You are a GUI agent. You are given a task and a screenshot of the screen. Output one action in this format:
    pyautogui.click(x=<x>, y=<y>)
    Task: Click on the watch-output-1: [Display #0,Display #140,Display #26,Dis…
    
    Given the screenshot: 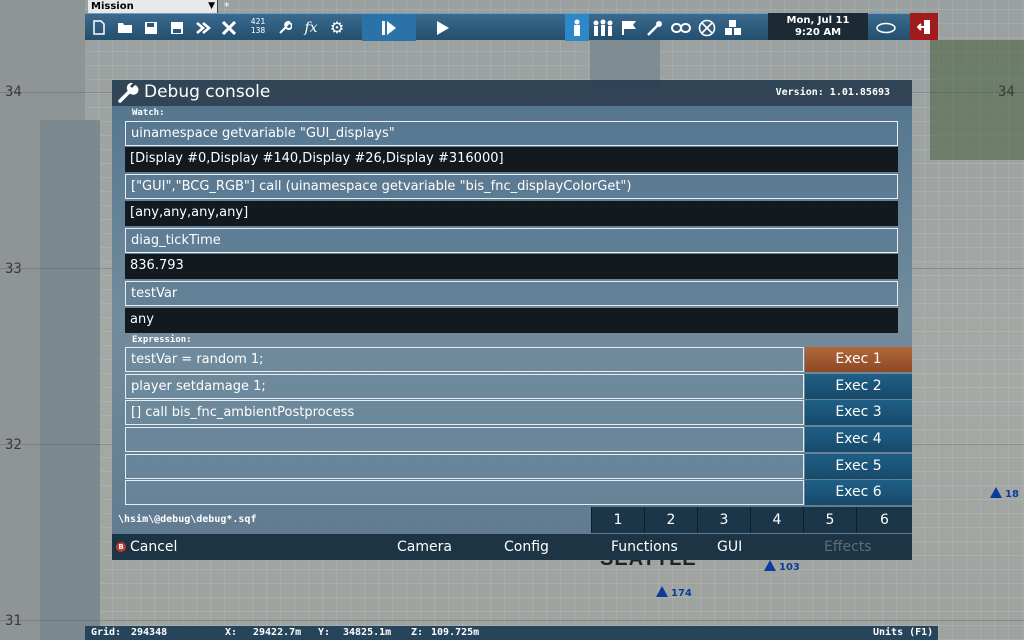 What is the action you would take?
    pyautogui.click(x=511, y=159)
    